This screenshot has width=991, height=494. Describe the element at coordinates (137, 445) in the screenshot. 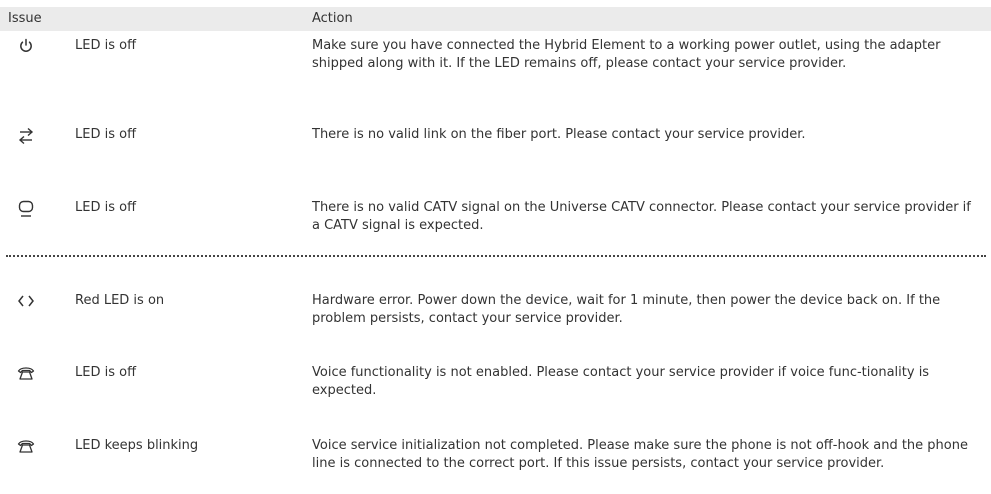

I see `issue-text: LED keeps blinking` at that location.